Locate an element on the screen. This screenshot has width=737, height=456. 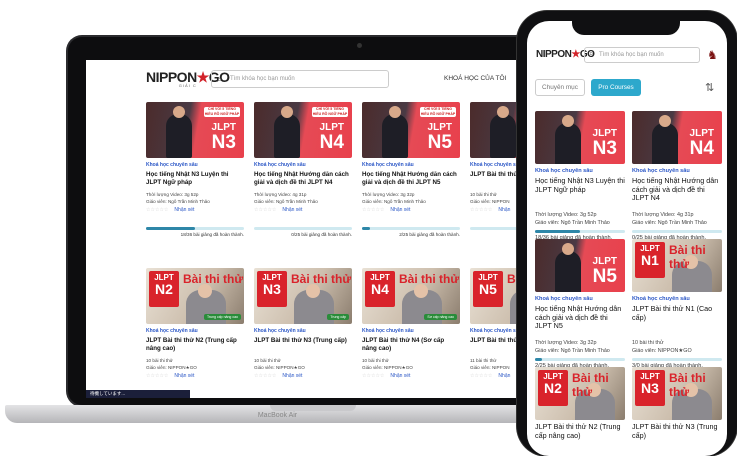
jlpt-level-badge: JLPT N3 is located at coordinates (650, 388).